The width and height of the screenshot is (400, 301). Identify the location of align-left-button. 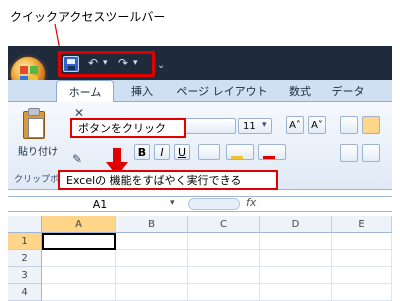
(349, 153).